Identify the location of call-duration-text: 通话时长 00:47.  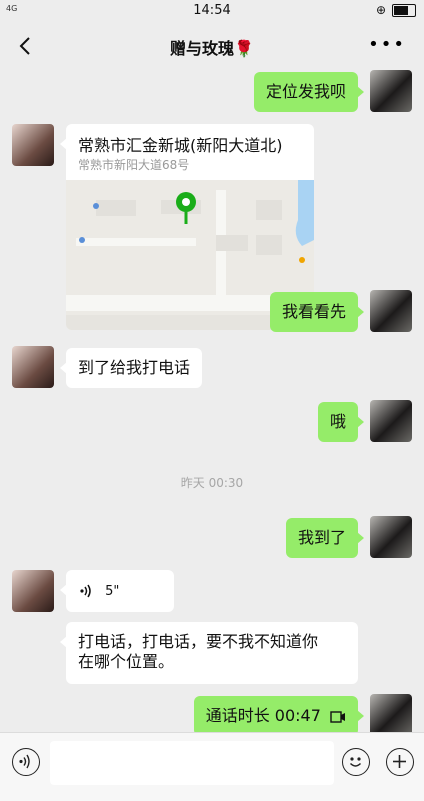
(263, 715).